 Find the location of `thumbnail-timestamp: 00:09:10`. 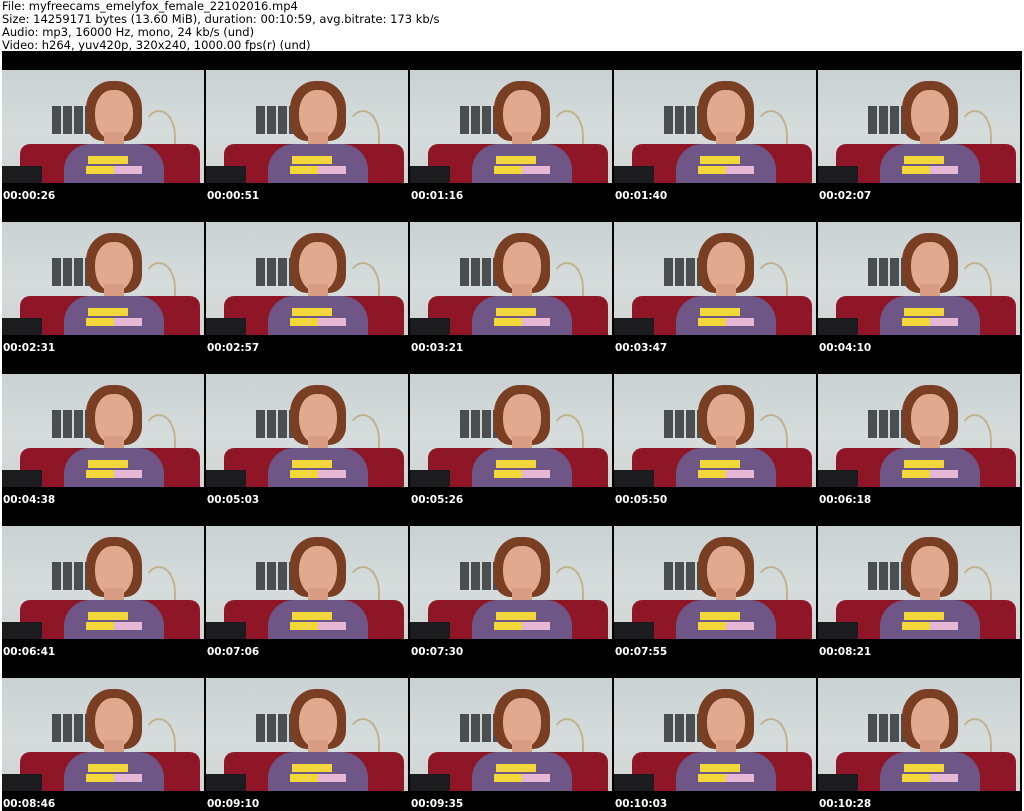

thumbnail-timestamp: 00:09:10 is located at coordinates (233, 804).